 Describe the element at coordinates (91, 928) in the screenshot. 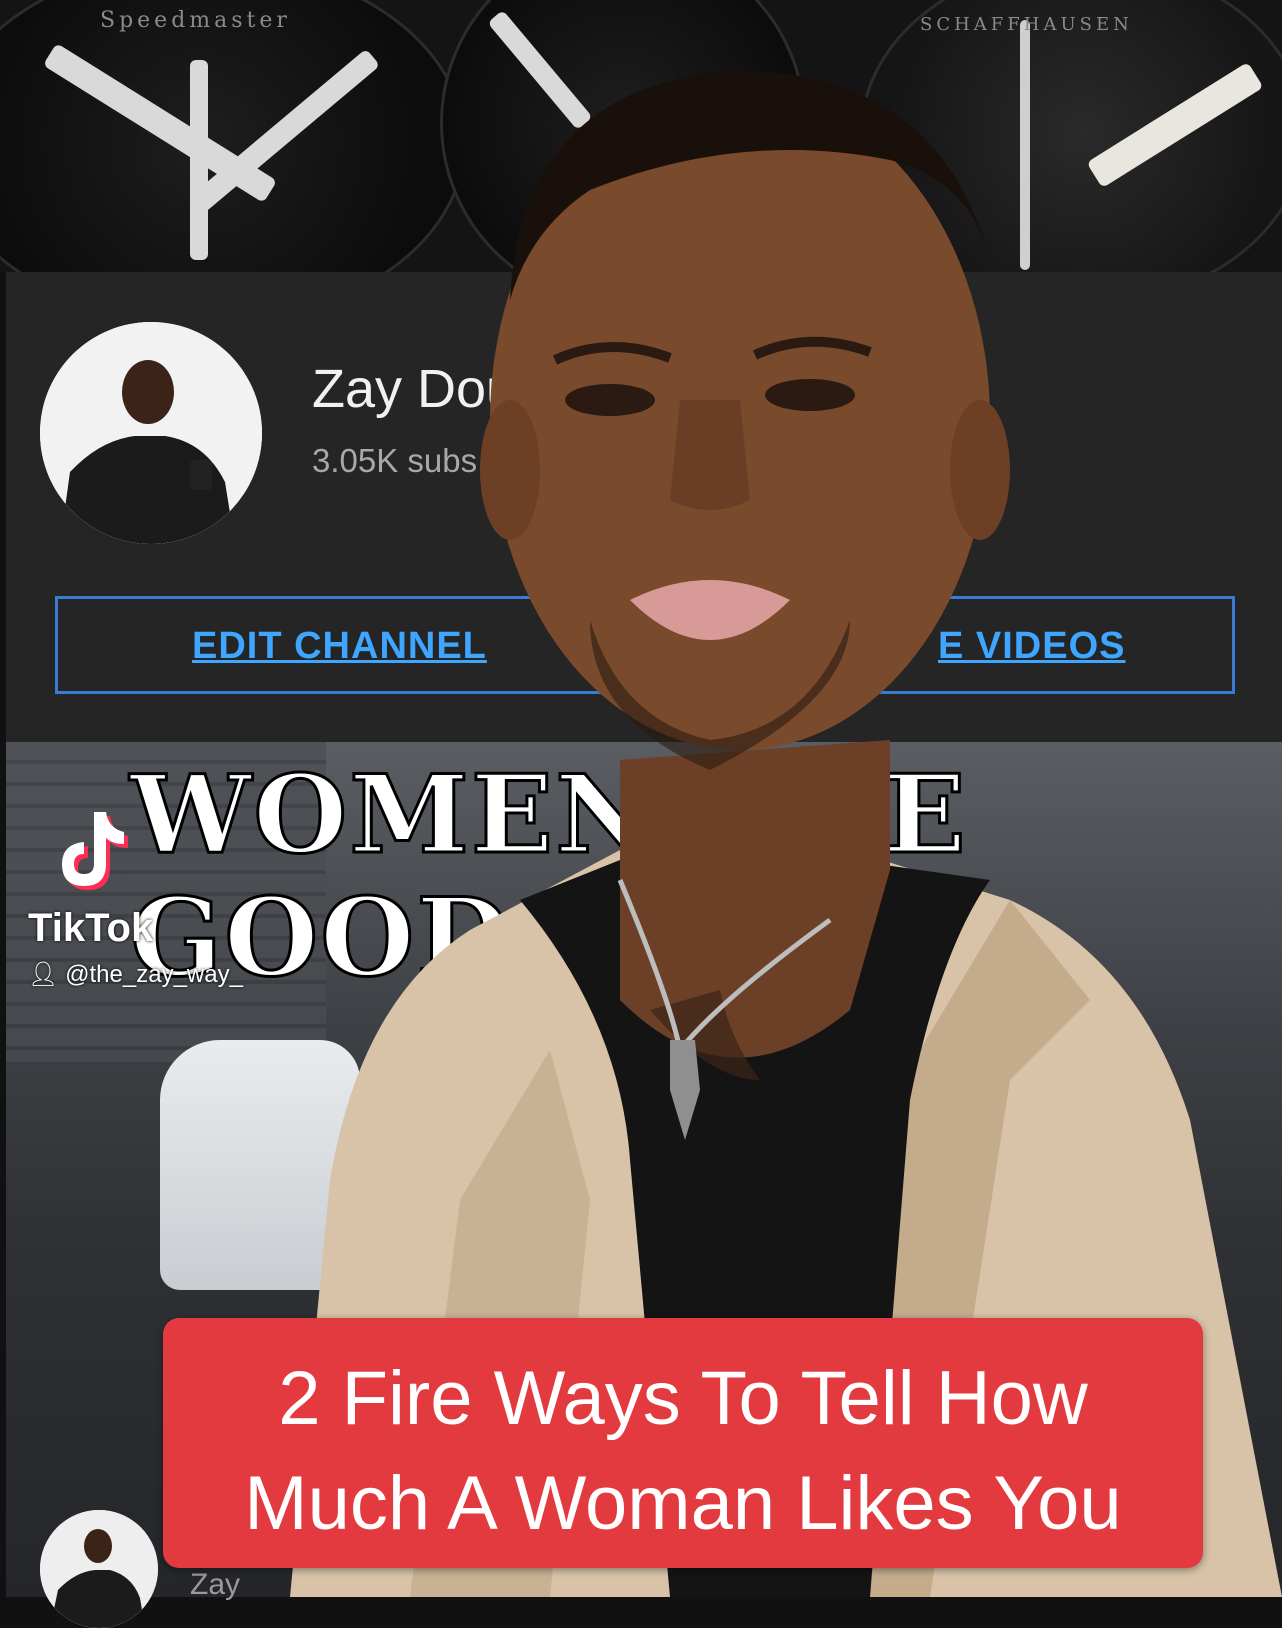

I see `tiktok-brand-text: TikTok` at that location.